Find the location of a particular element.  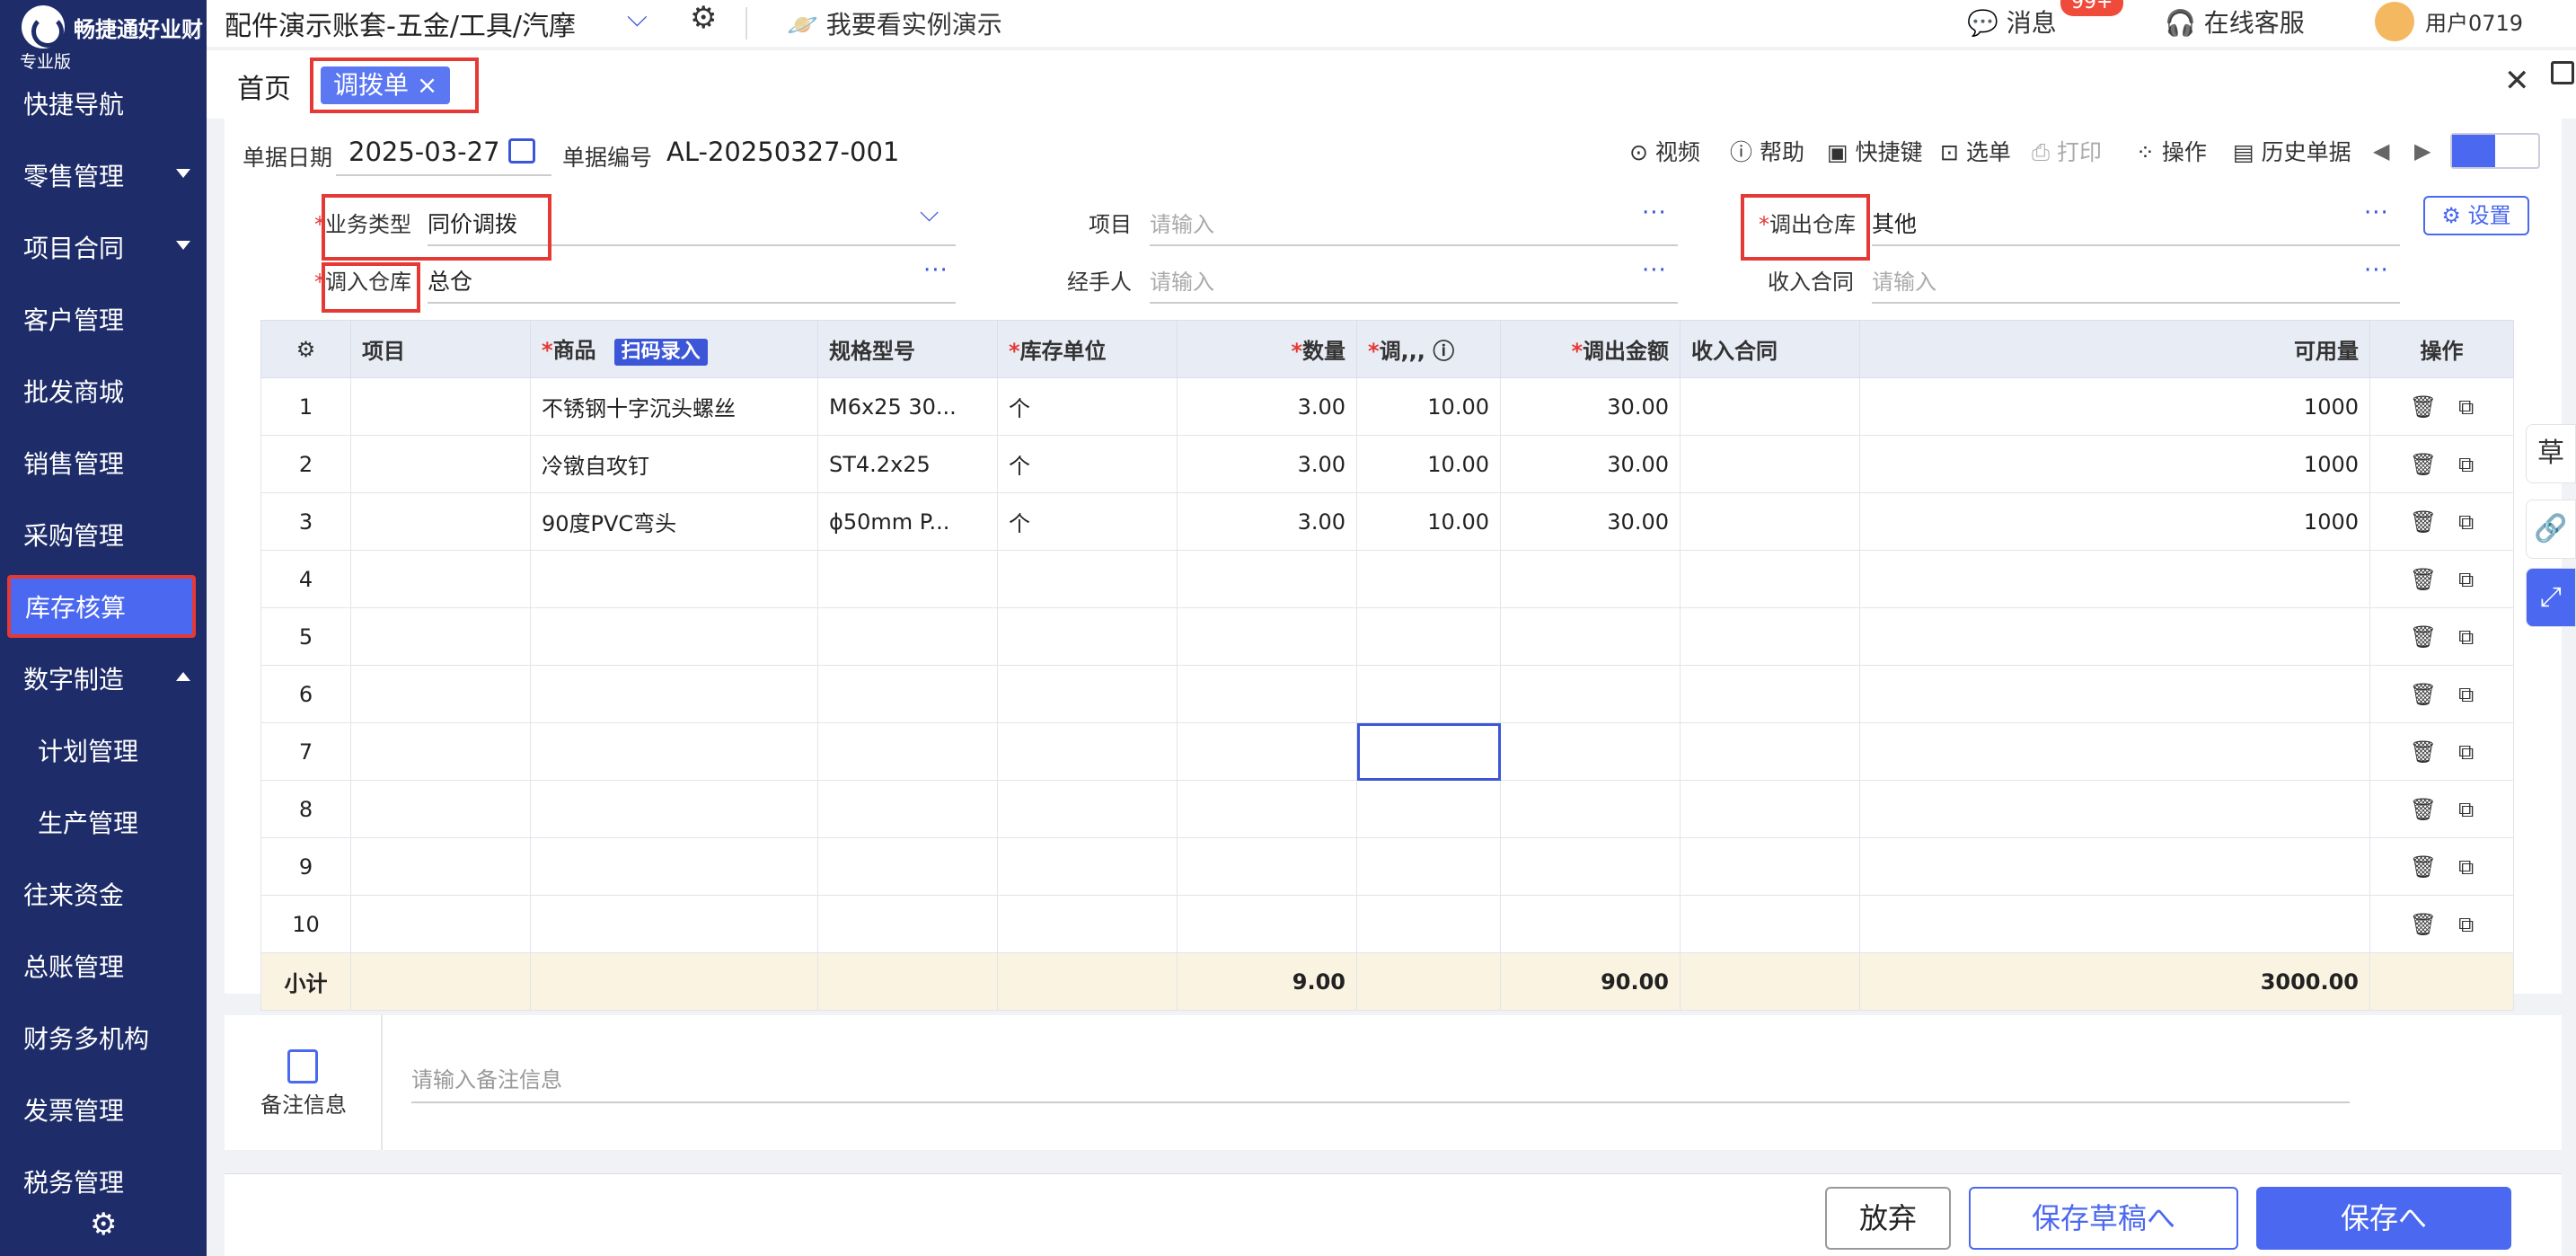

tab-transfer-order-label: 调拨单 × is located at coordinates (386, 85).